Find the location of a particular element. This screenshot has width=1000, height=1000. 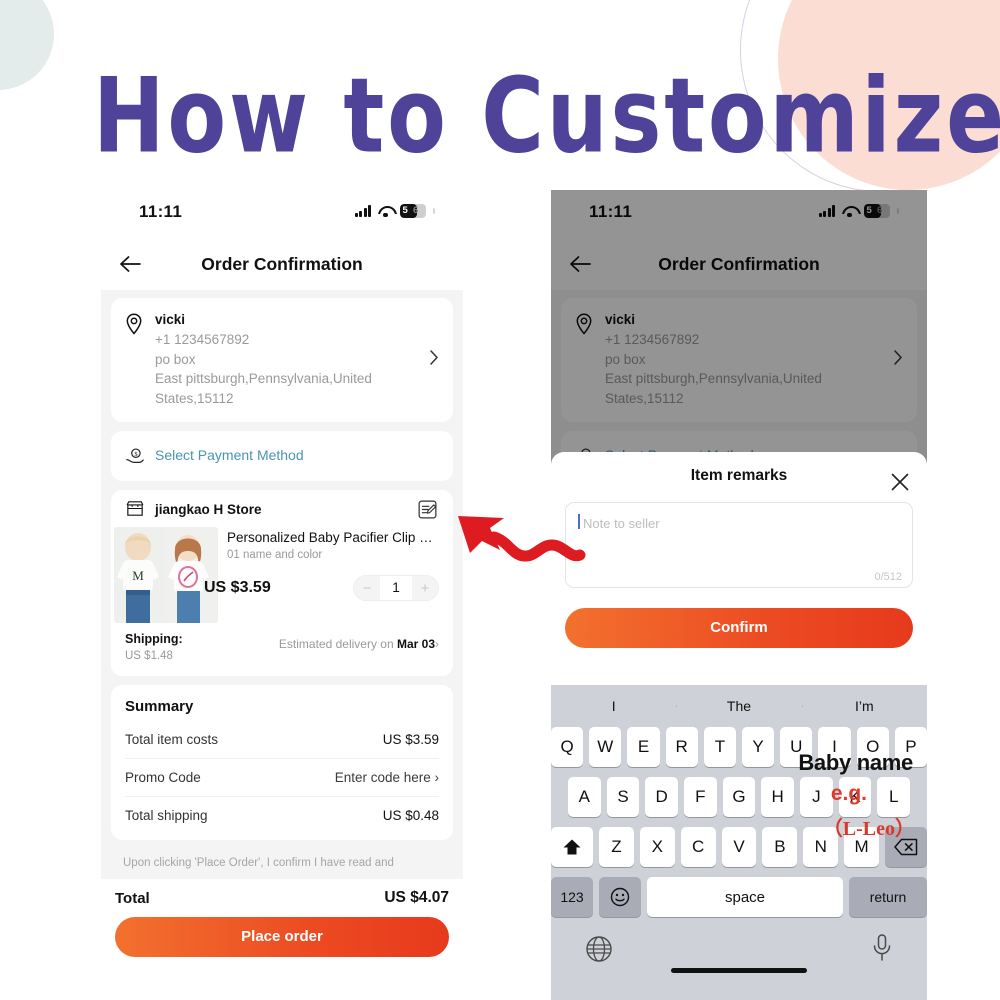

return-key: return is located at coordinates (888, 897).